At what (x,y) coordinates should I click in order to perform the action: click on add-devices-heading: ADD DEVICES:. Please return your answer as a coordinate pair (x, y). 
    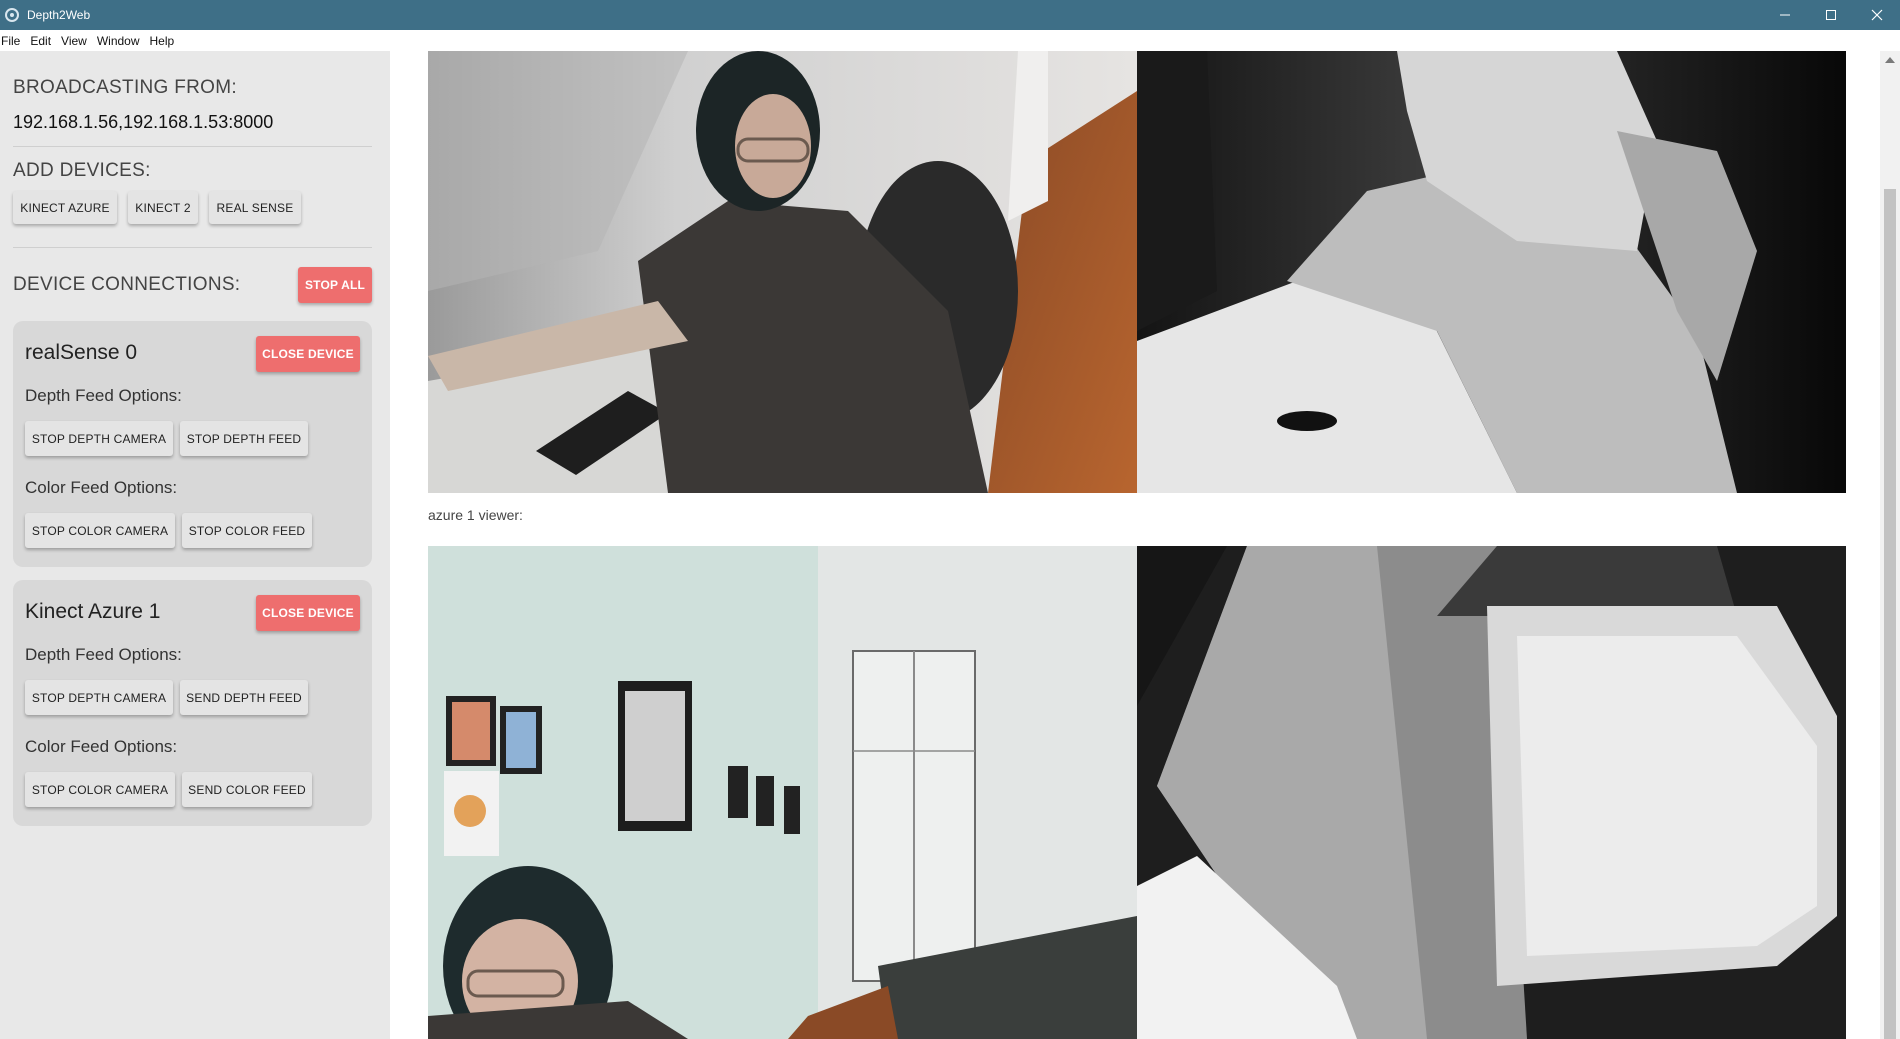
    Looking at the image, I should click on (82, 170).